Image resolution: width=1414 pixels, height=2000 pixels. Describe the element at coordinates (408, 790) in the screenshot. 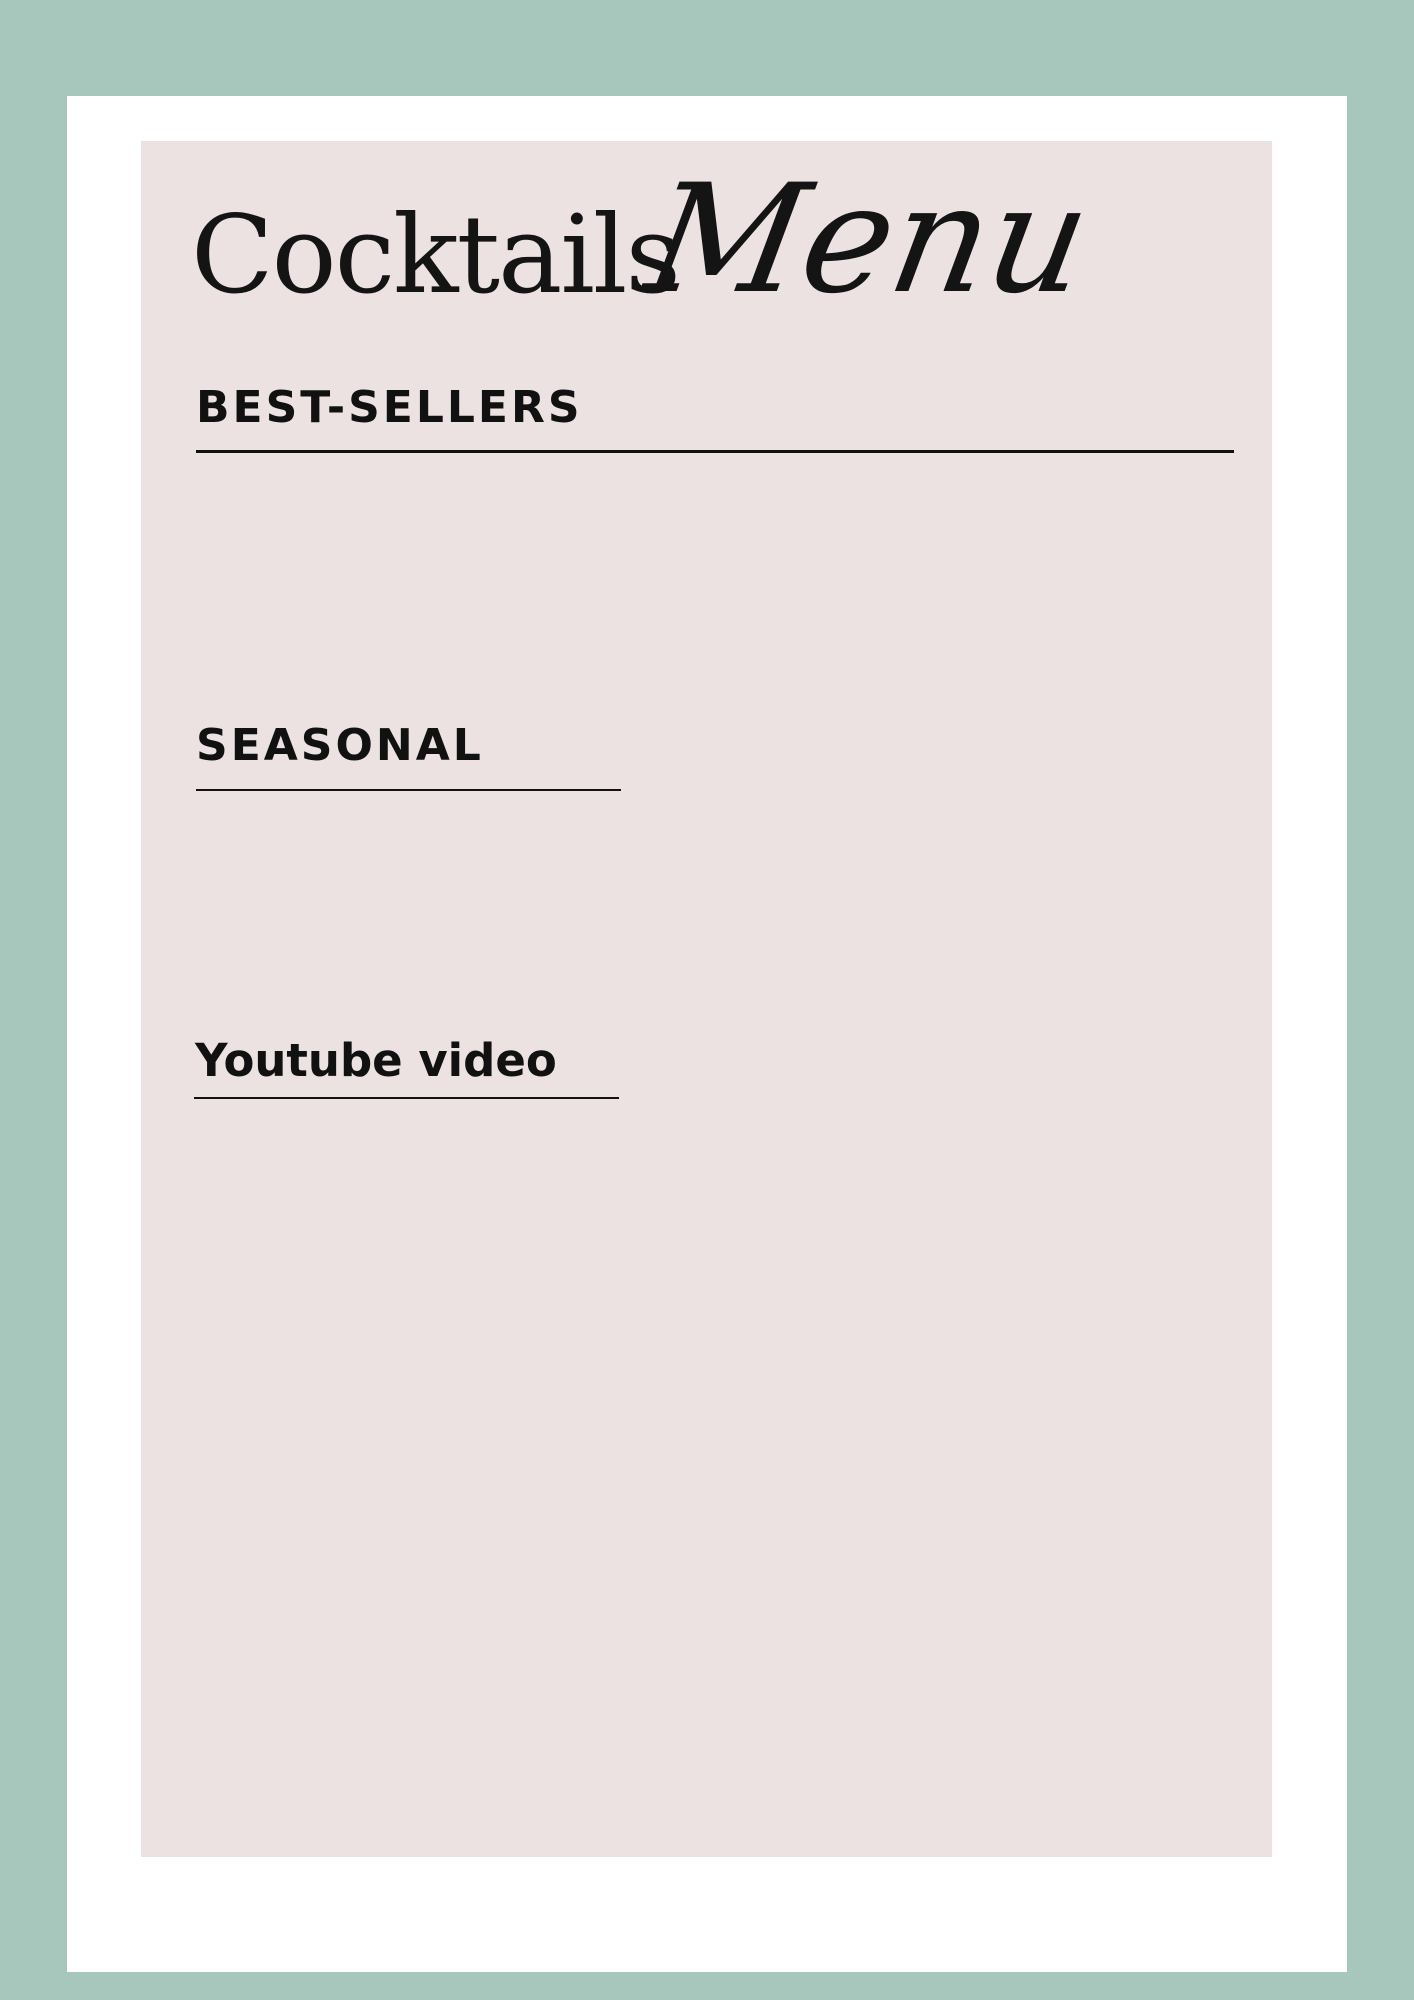

I see `section-divider-seasonal` at that location.